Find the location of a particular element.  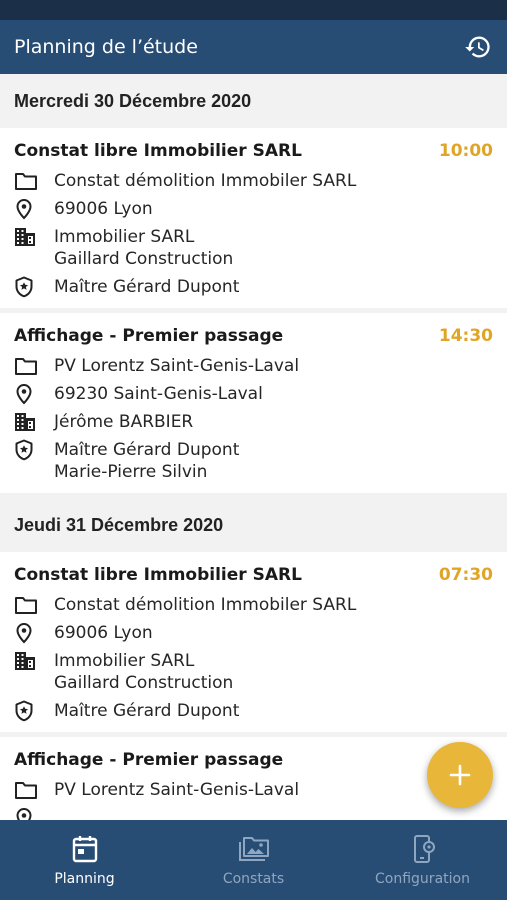

nav-label: Configuration is located at coordinates (422, 879).